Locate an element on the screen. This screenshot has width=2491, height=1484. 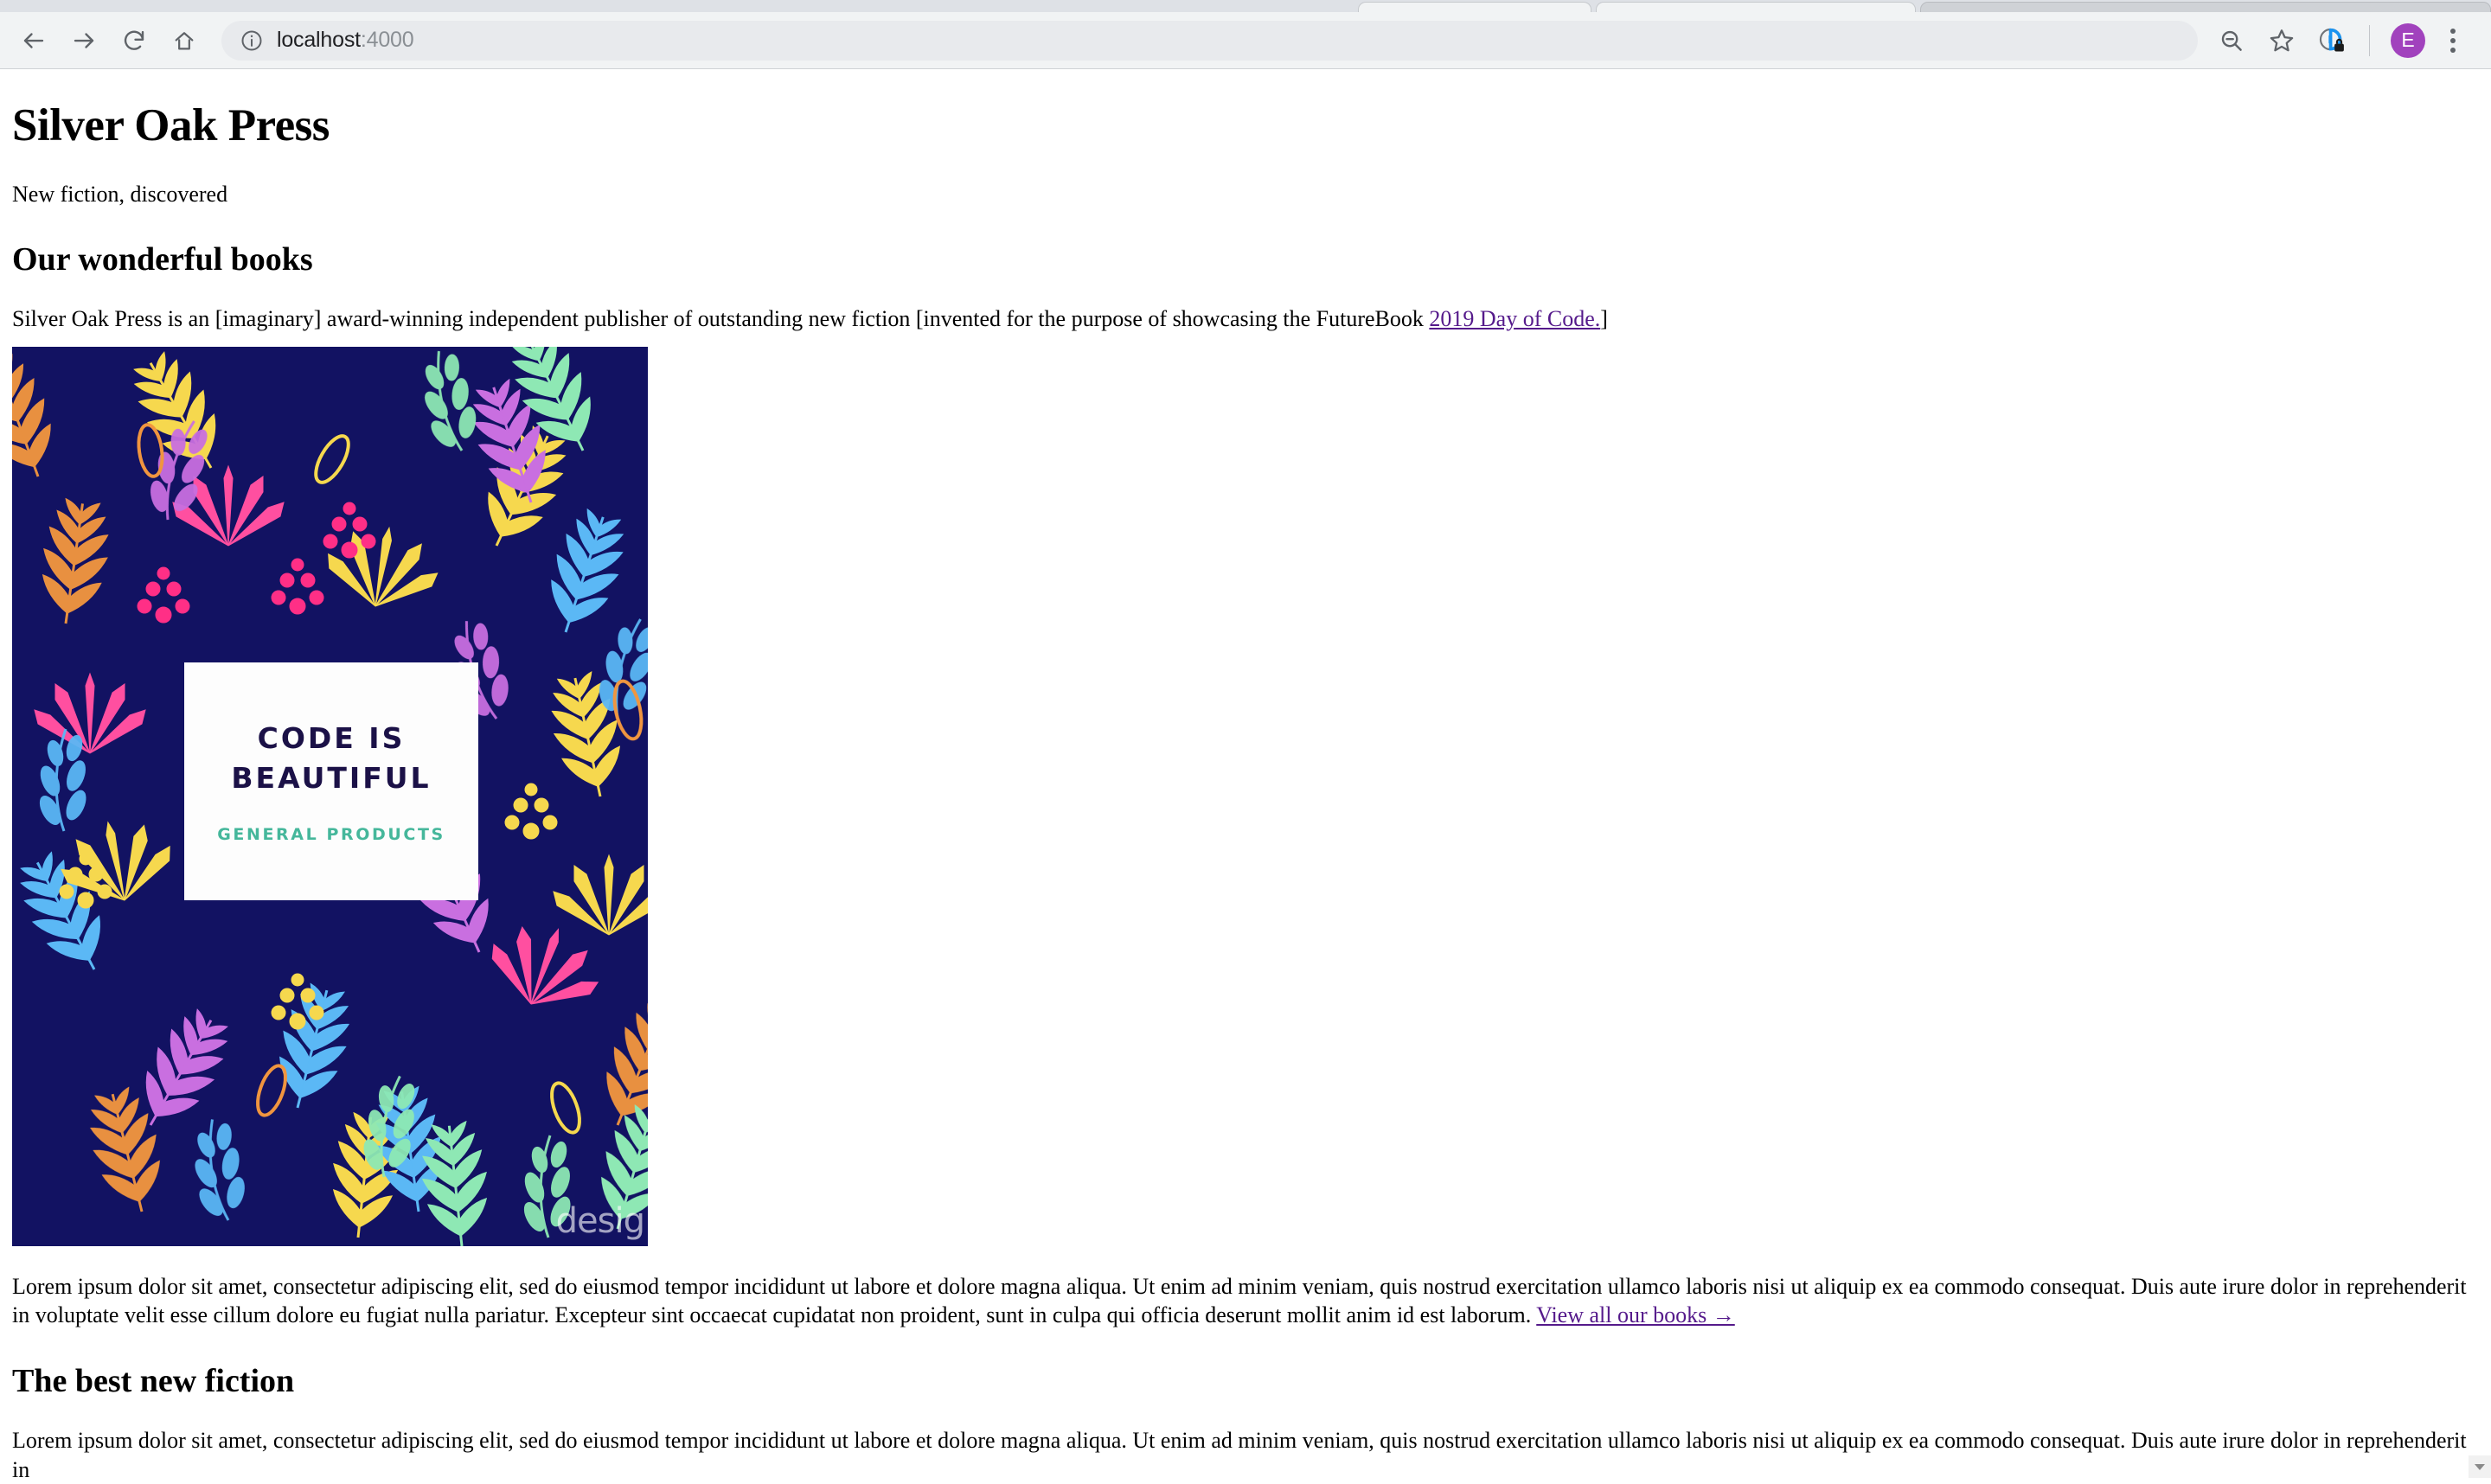
browser-toolbar: localhost:4000 E is located at coordinates (1246, 41).